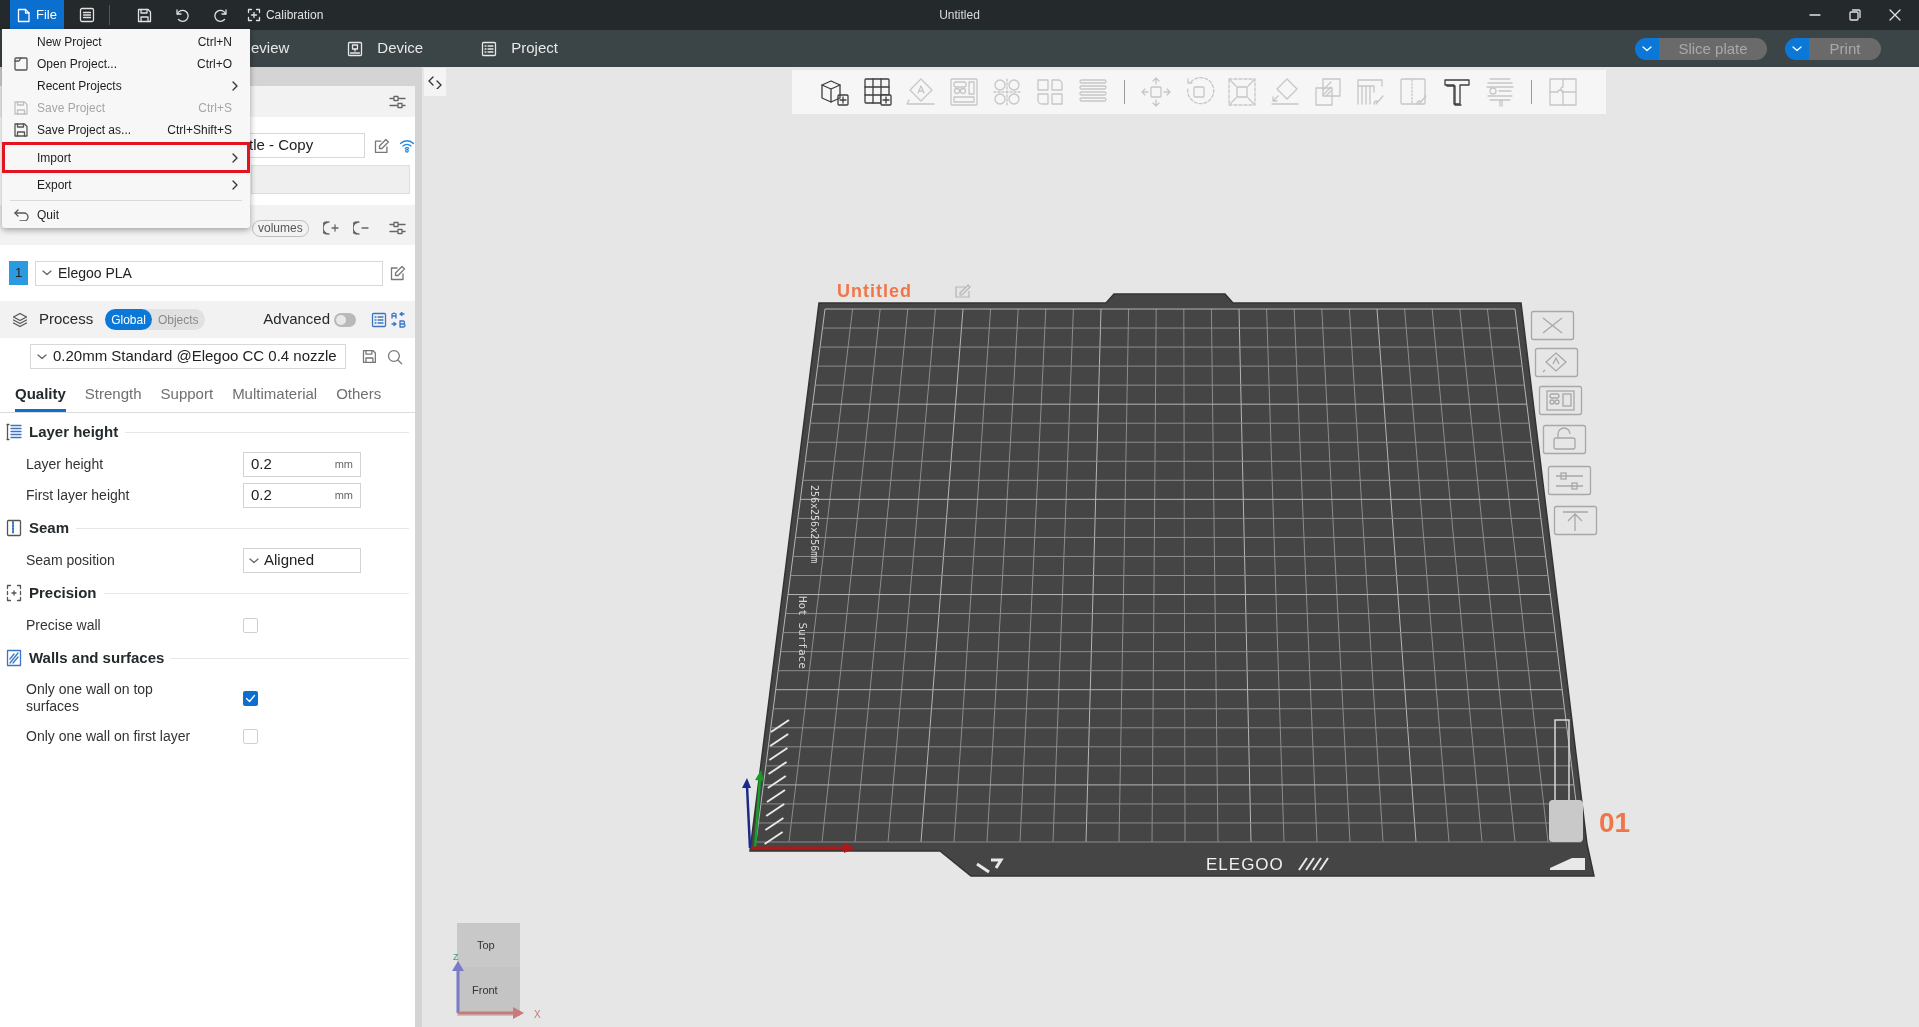  Describe the element at coordinates (18, 273) in the screenshot. I see `filament-slot-number: 1` at that location.